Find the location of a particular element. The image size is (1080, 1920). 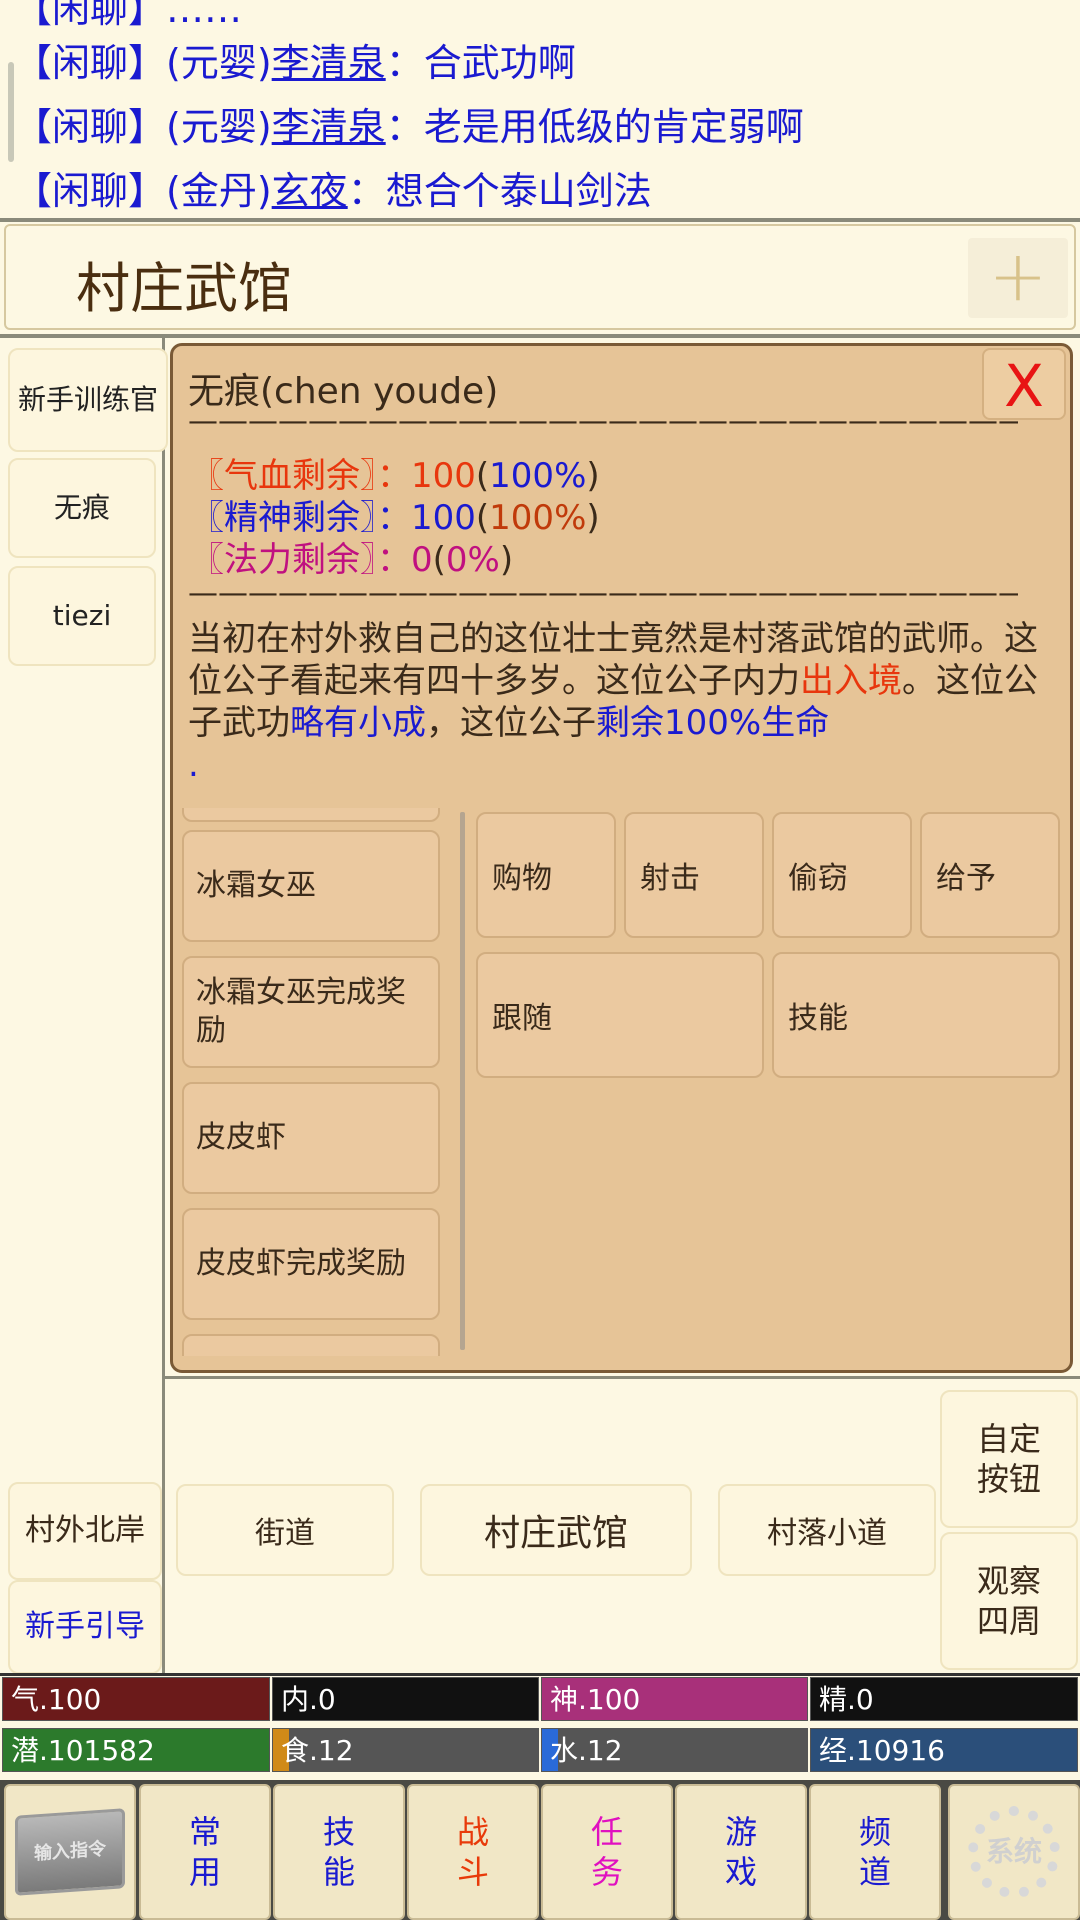

npc-button: 新手训练官 is located at coordinates (88, 400).